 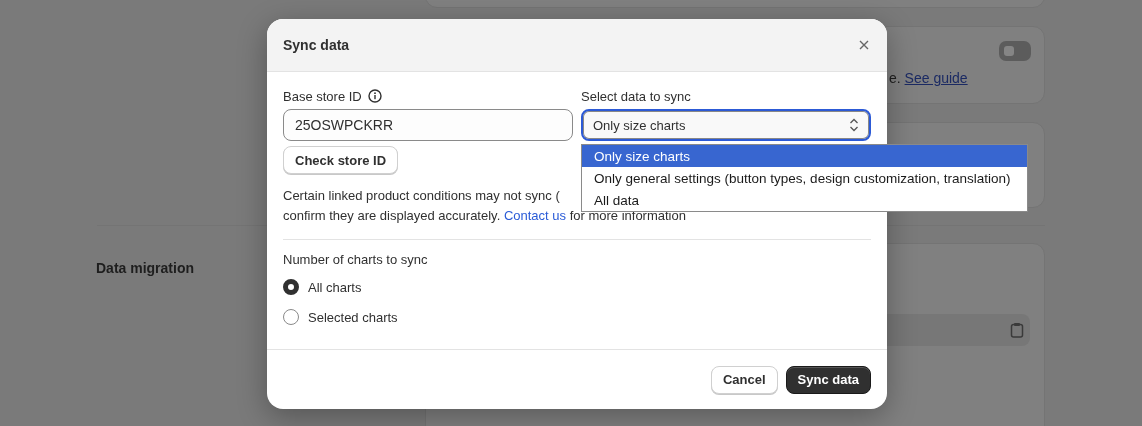 I want to click on radio-label: Selected charts, so click(x=353, y=317).